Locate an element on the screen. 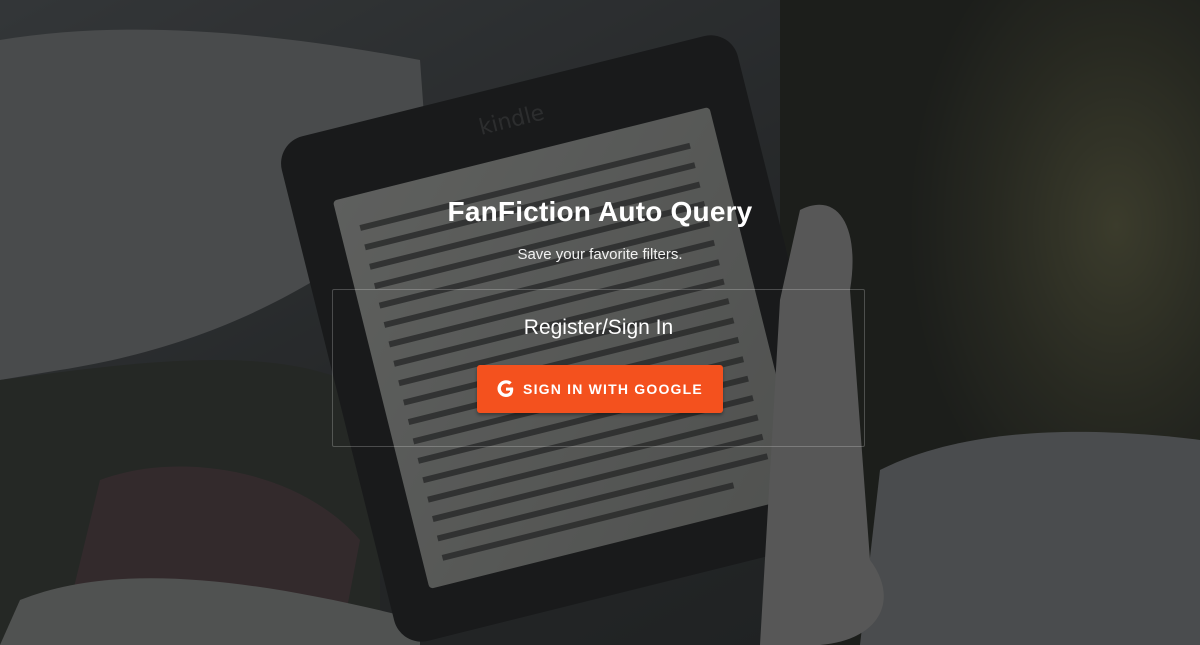  google-button-label: SIGN IN WITH GOOGLE is located at coordinates (613, 389).